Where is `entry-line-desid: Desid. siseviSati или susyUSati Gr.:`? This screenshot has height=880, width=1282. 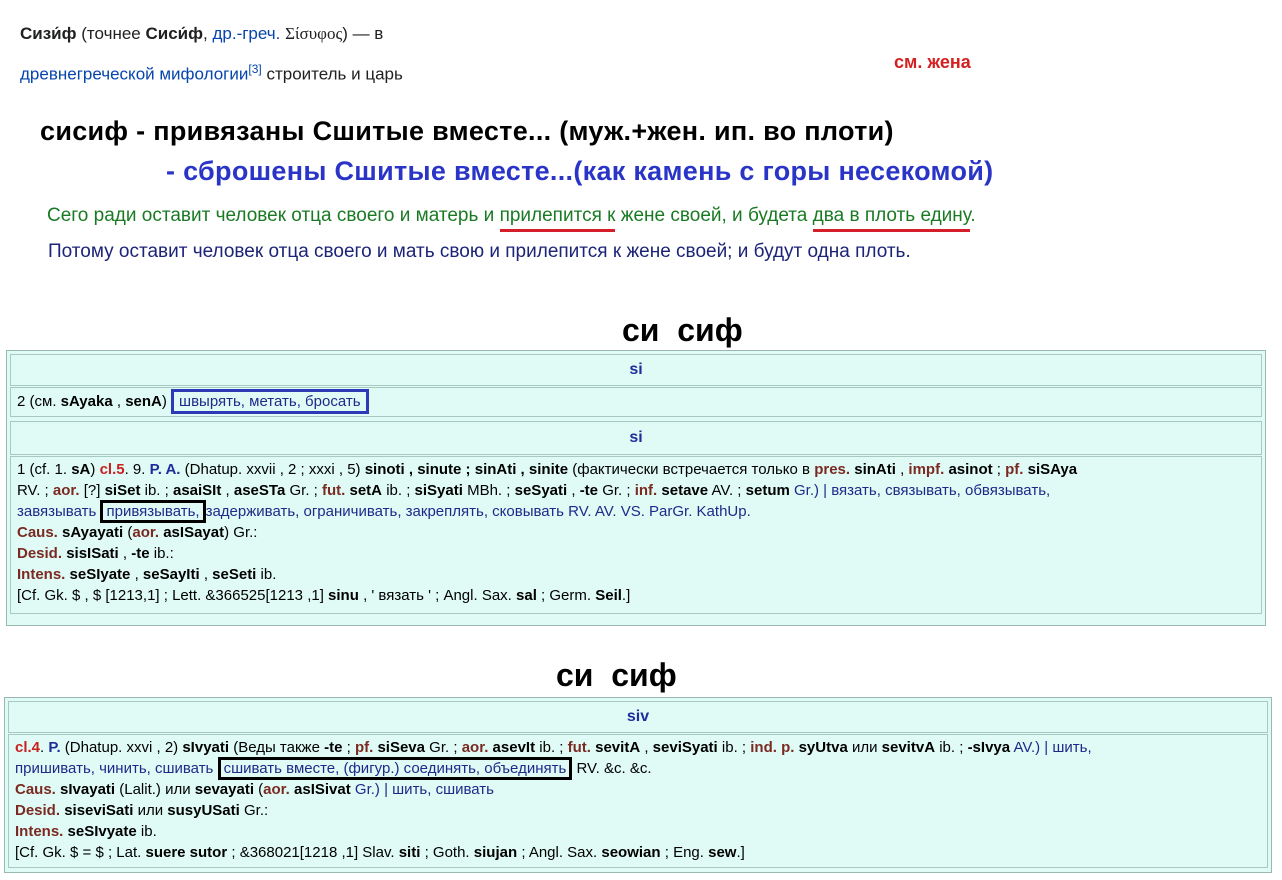
entry-line-desid: Desid. siseviSati или susyUSati Gr.: is located at coordinates (638, 810).